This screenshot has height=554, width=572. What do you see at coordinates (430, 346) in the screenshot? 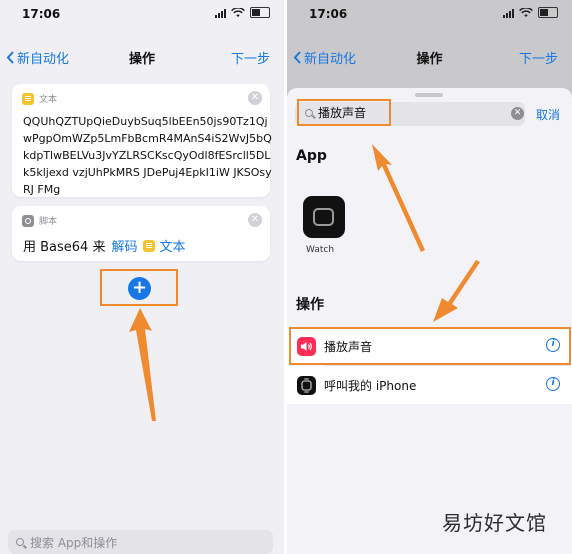
I see `row-highlight` at bounding box center [430, 346].